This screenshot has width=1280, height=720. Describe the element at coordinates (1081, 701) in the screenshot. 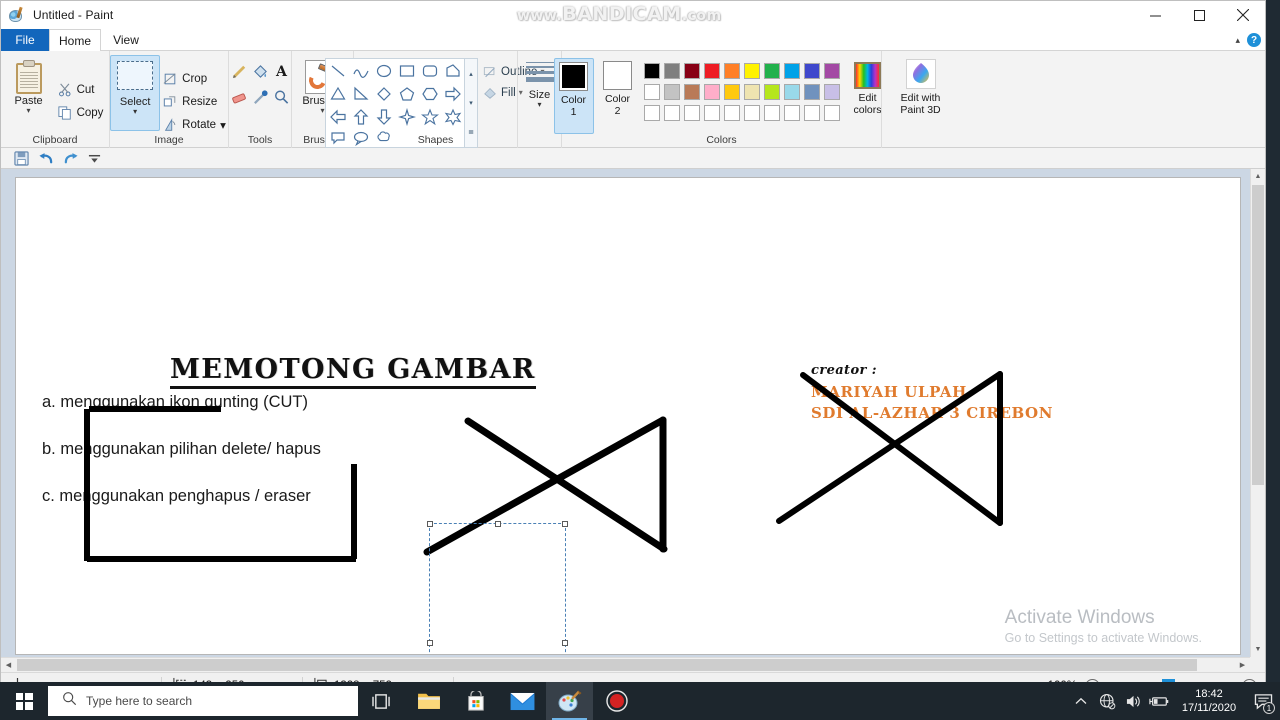

I see `show-hidden-icons-button` at that location.